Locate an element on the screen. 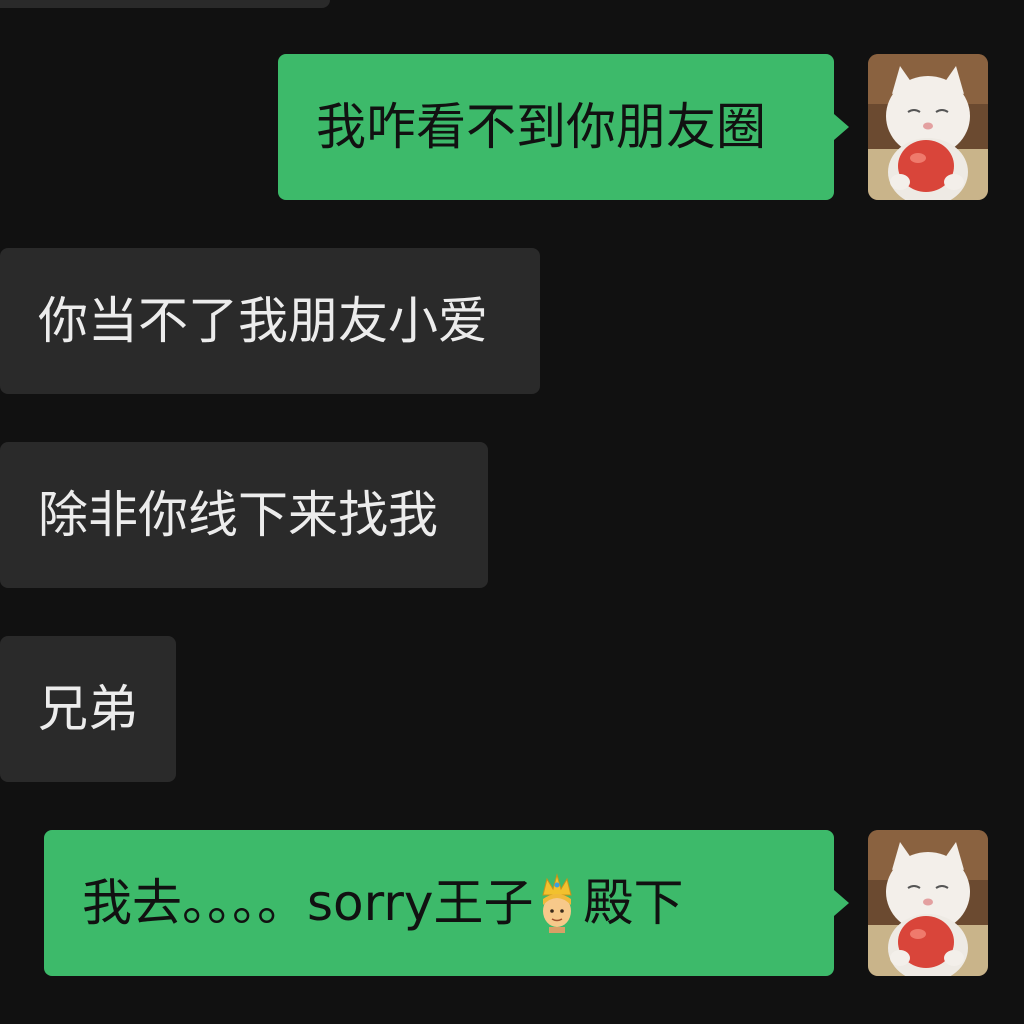  incoming-message-bubble: 兄弟 is located at coordinates (88, 709).